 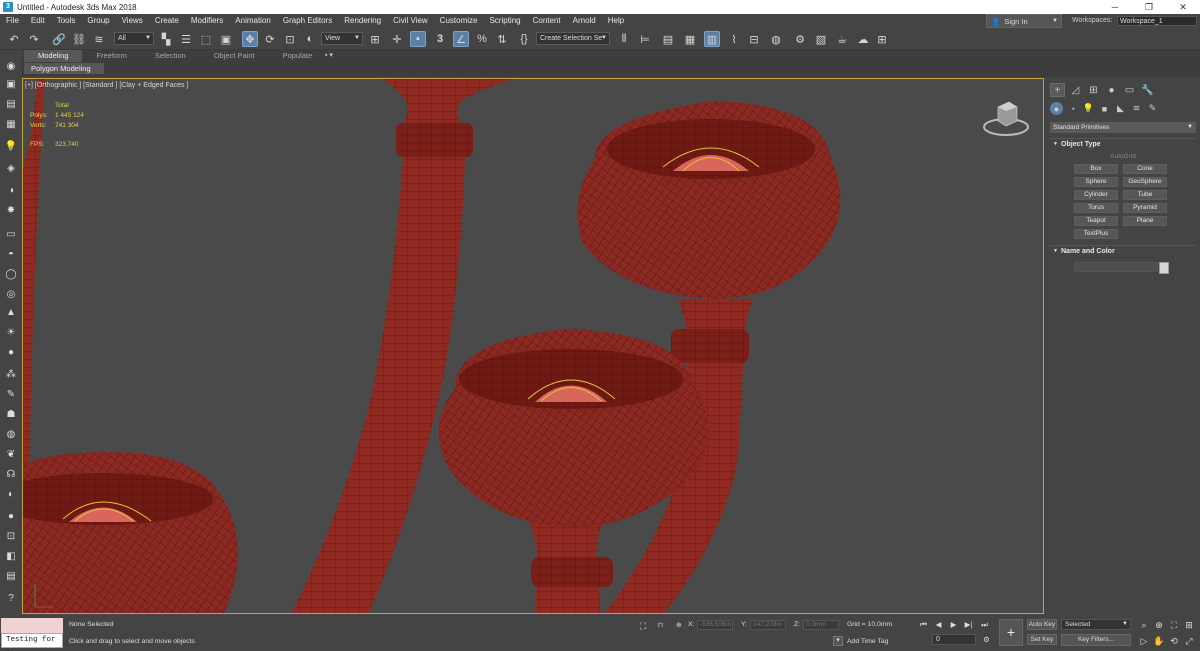 I want to click on ribbon-options-button: ▪ ▾, so click(x=329, y=55).